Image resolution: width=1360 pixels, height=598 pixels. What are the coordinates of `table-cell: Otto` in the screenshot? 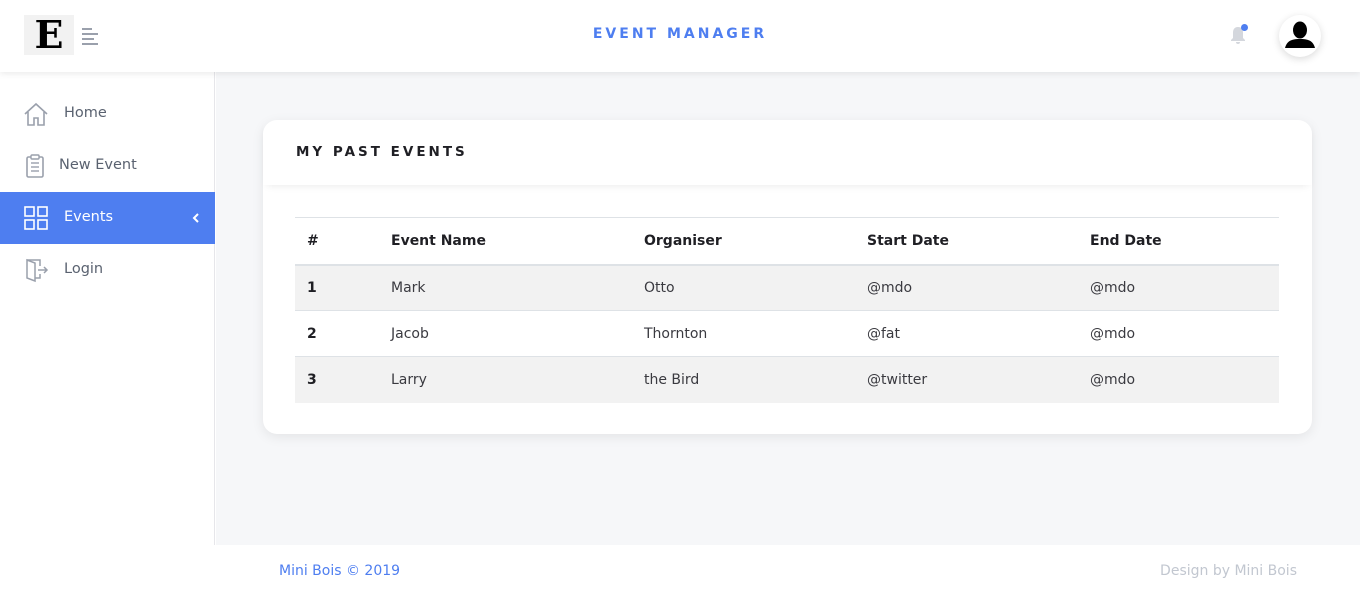 It's located at (659, 287).